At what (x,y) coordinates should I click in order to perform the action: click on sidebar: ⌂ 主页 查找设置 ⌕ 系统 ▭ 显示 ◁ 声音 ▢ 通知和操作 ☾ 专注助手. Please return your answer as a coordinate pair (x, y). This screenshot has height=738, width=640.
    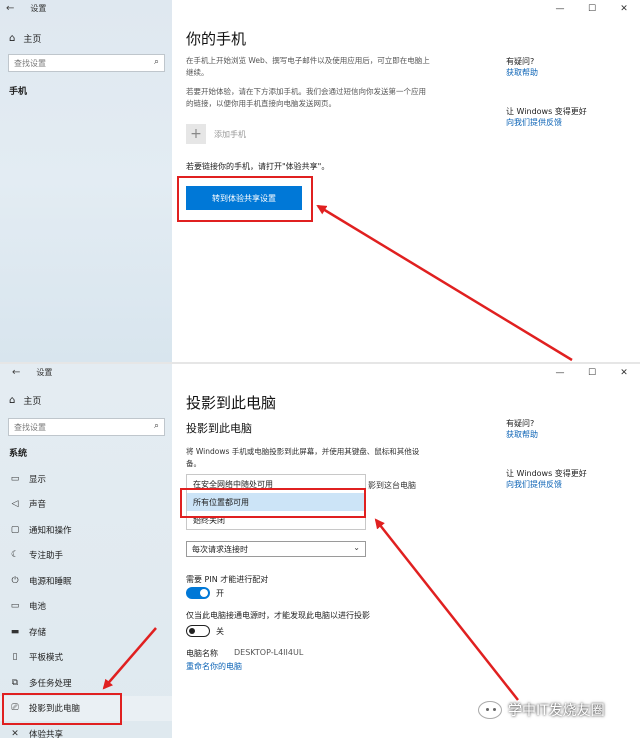
    Looking at the image, I should click on (86, 551).